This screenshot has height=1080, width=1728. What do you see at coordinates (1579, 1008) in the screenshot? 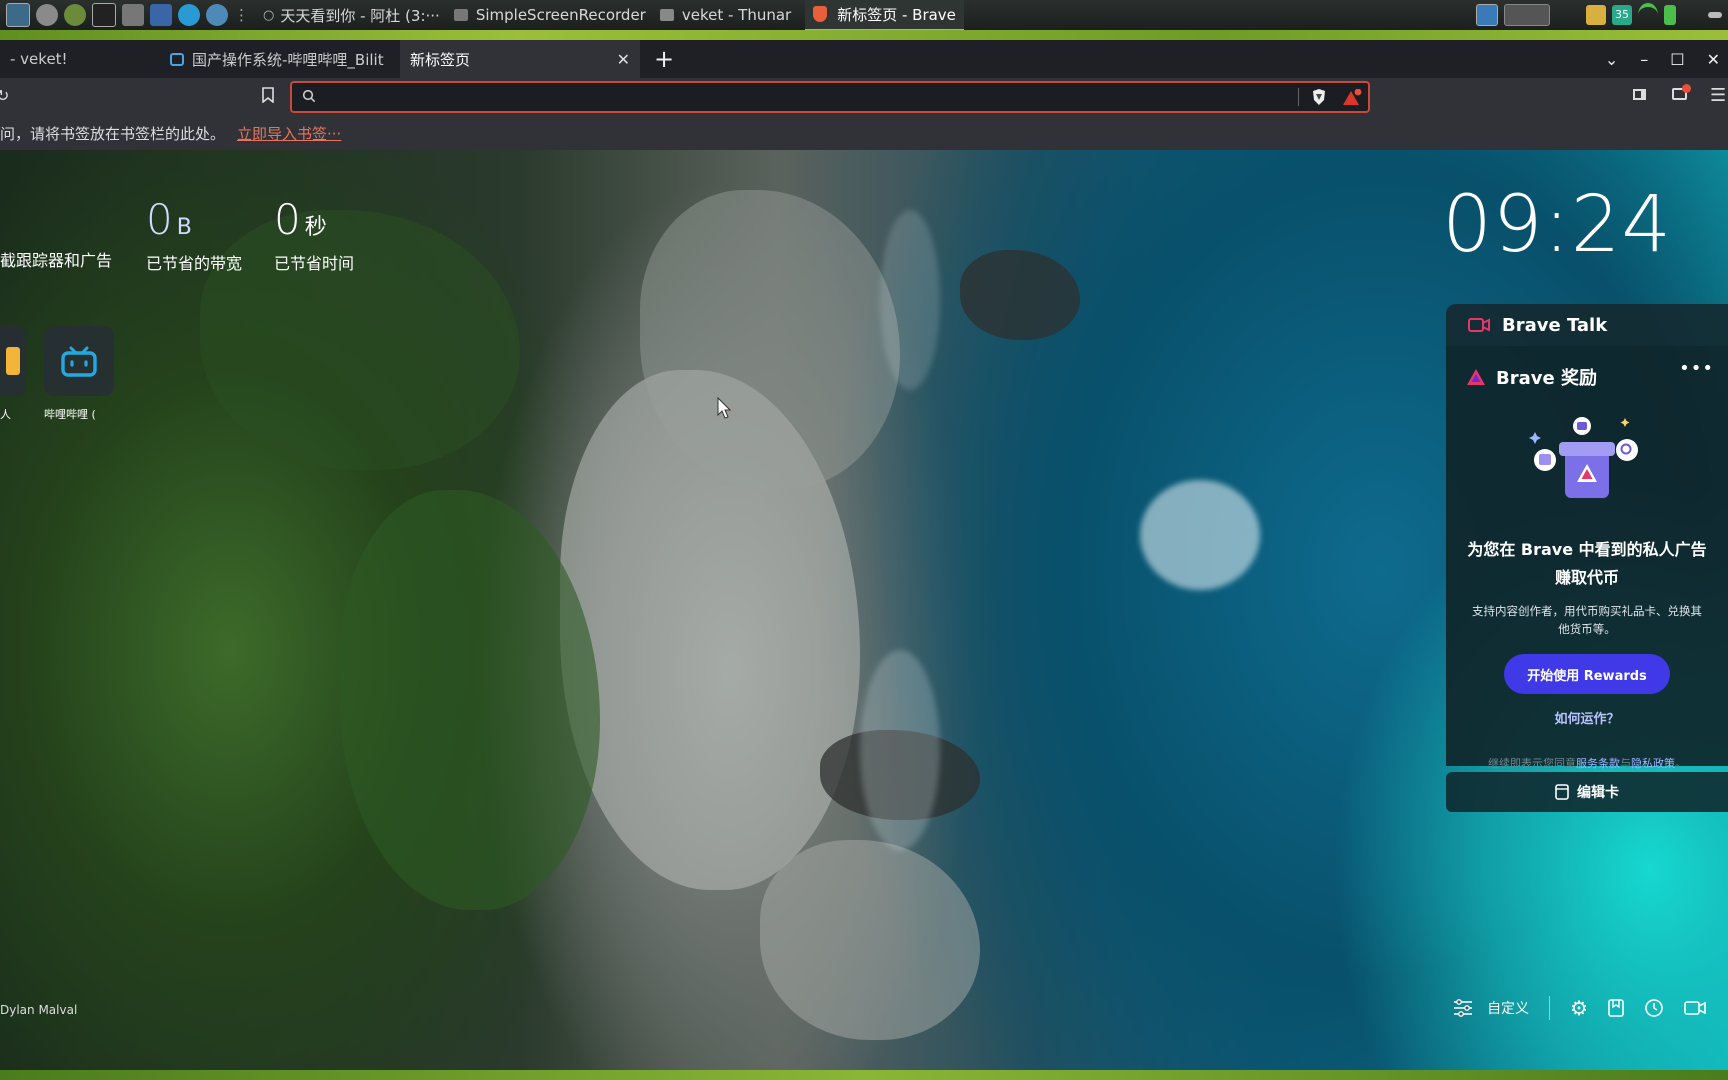
I see `settings-gear-icon: ⚙` at bounding box center [1579, 1008].